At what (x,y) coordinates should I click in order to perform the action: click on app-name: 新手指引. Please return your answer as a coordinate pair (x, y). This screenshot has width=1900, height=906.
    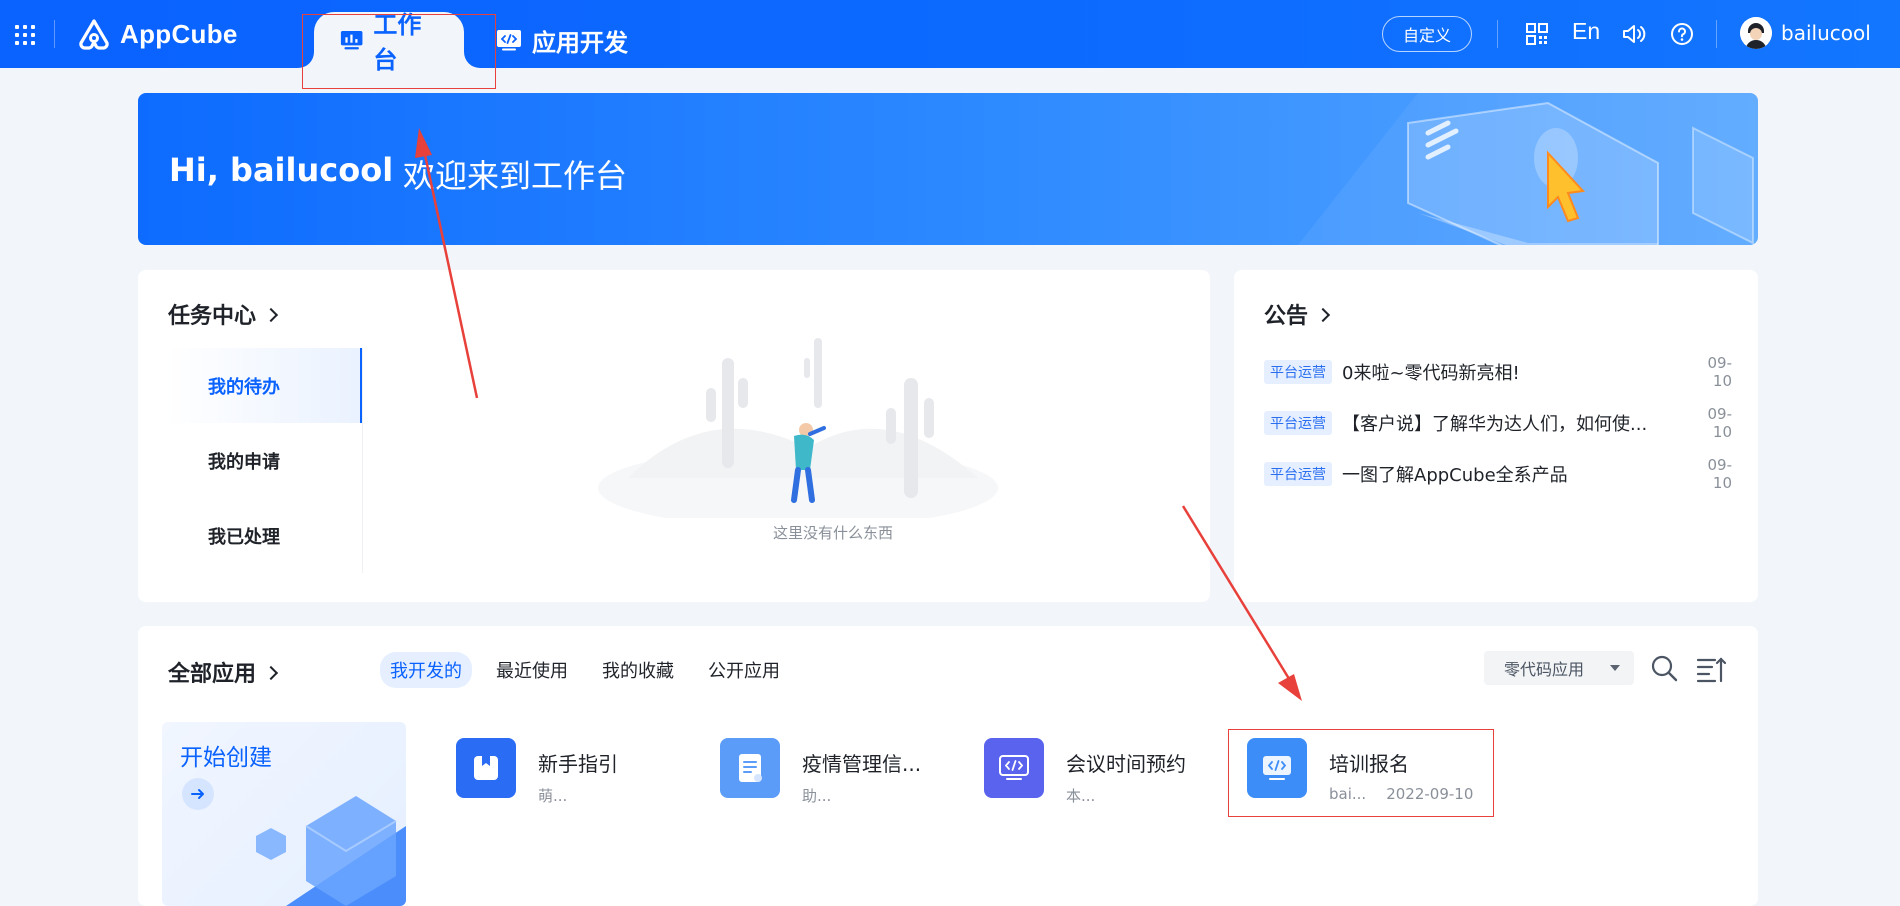
    Looking at the image, I should click on (578, 764).